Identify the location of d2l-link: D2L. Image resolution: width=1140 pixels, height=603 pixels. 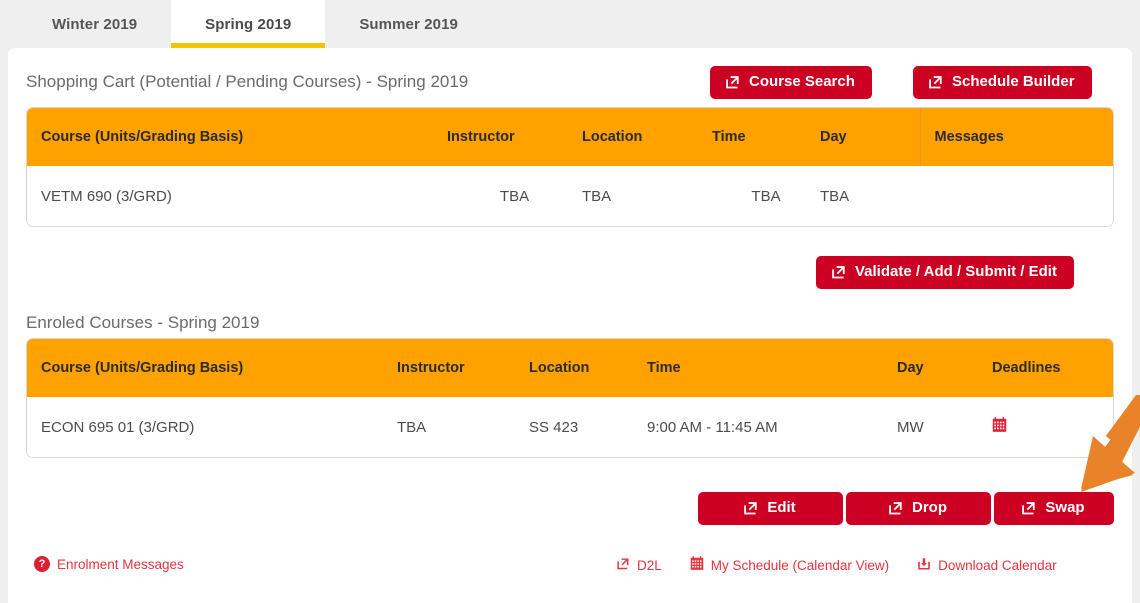
(639, 565).